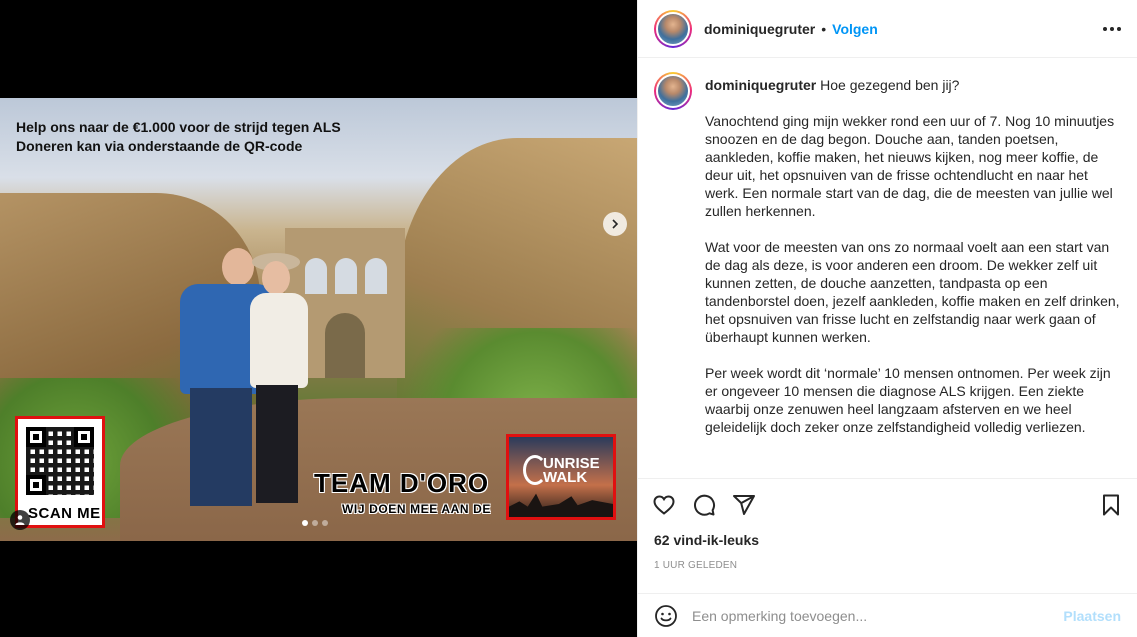 The height and width of the screenshot is (637, 1137). I want to click on bridge-arch-main, so click(345, 345).